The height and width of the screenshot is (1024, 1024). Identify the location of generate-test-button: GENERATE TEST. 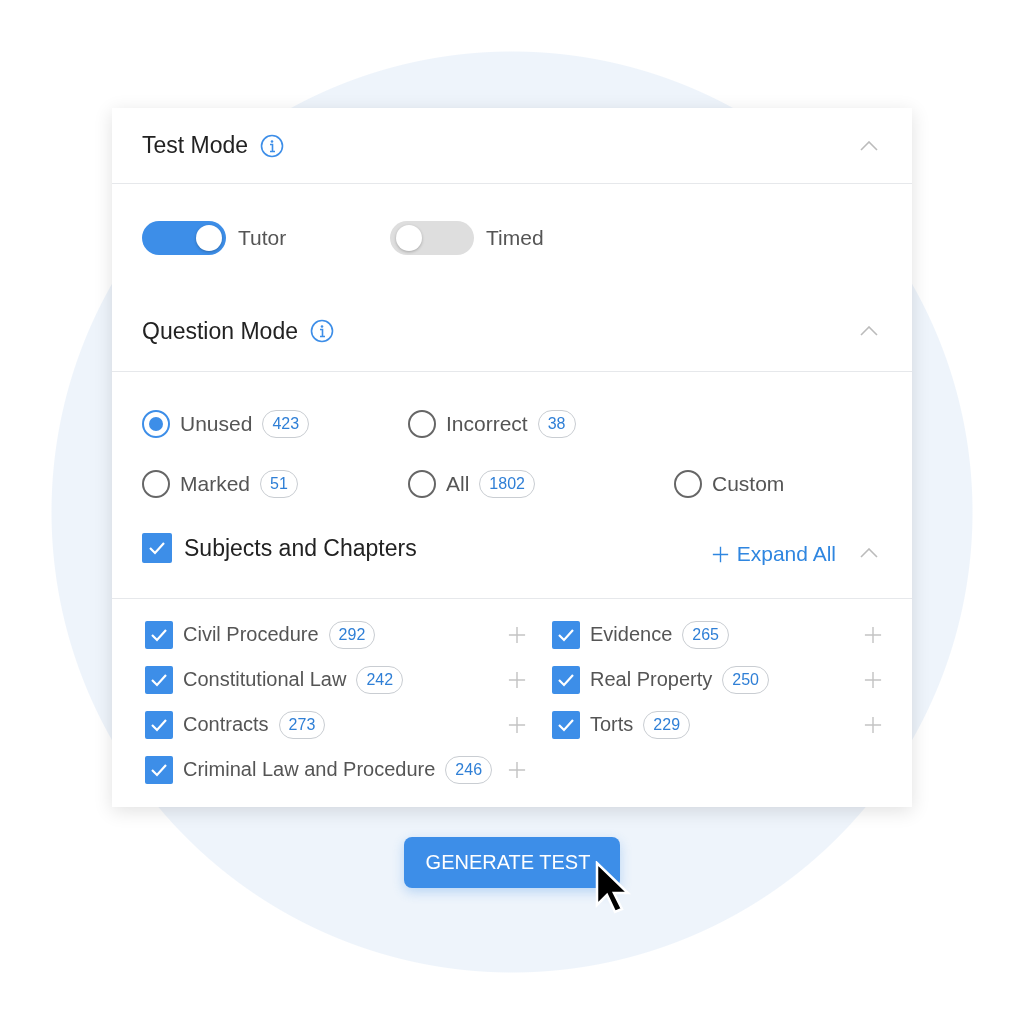
(512, 862).